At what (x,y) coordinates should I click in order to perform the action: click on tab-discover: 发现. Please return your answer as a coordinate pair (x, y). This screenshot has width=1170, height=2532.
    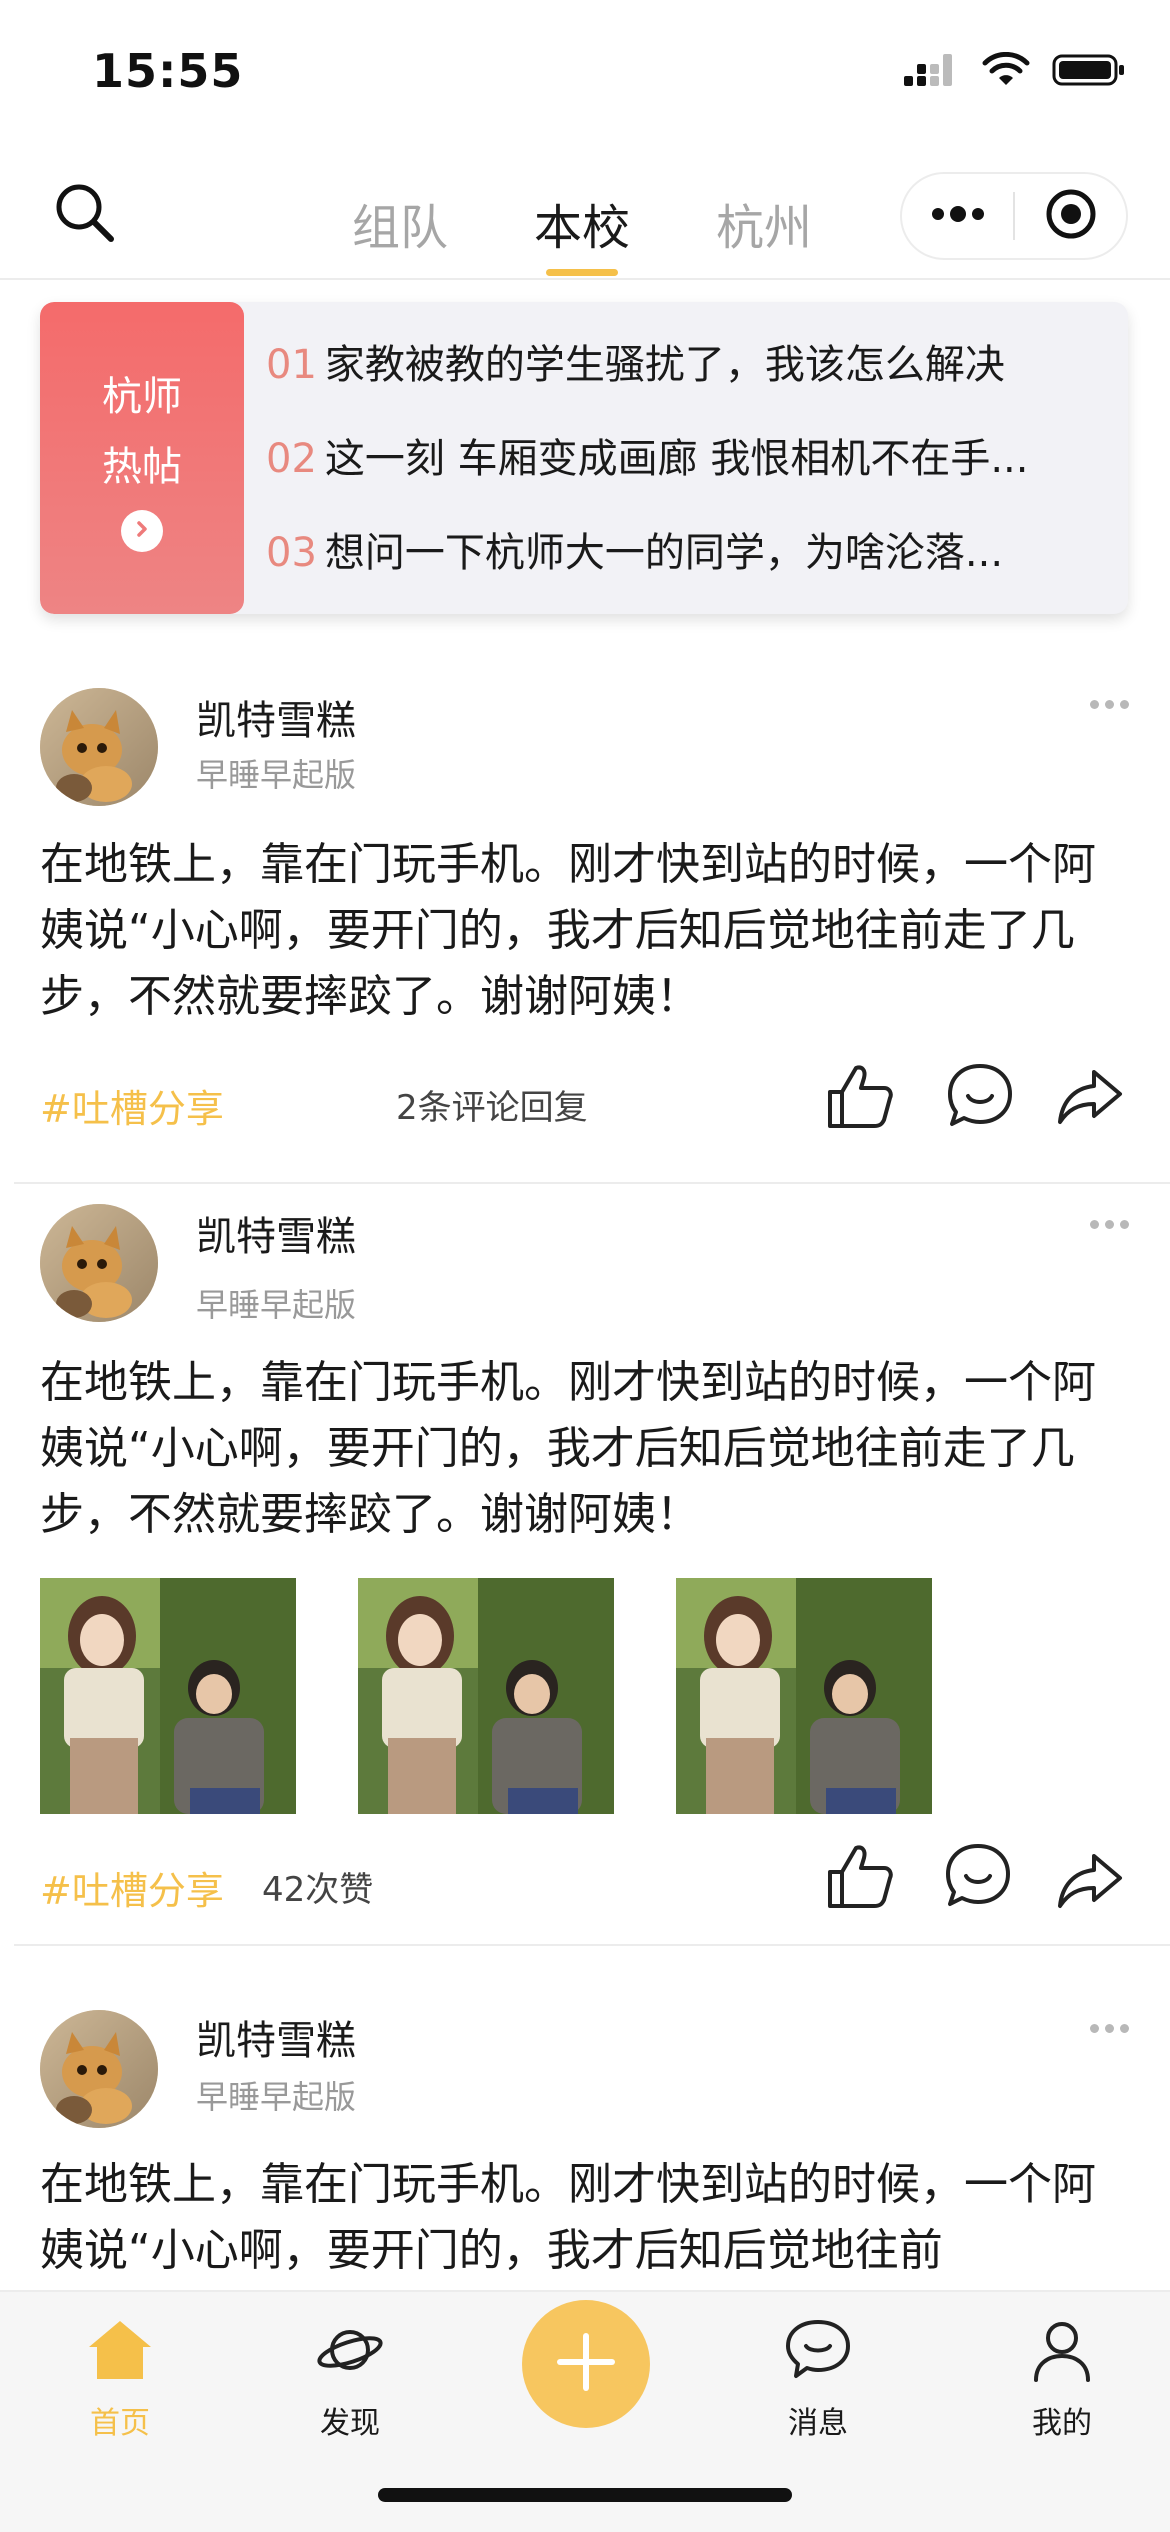
    Looking at the image, I should click on (350, 2376).